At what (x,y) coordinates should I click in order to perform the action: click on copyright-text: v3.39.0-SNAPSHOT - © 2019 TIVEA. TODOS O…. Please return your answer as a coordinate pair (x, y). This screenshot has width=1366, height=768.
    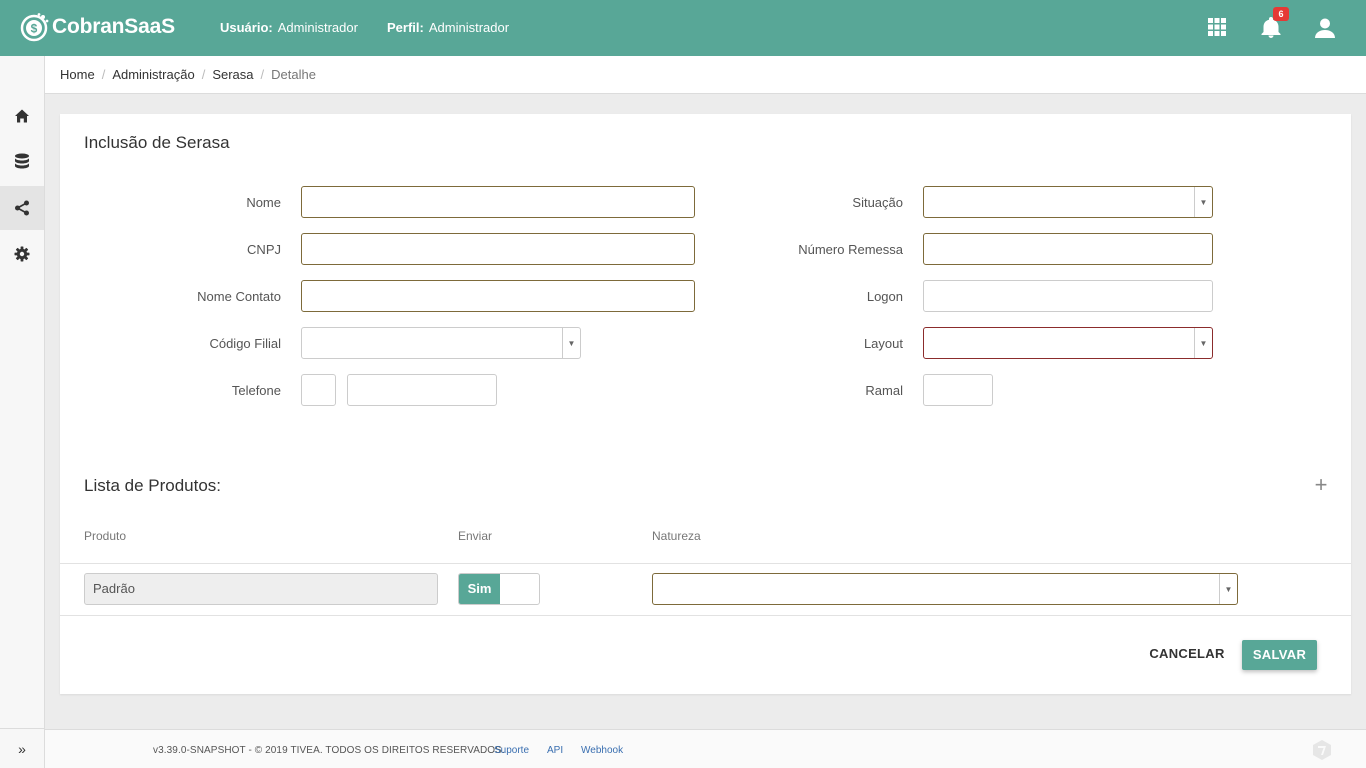
    Looking at the image, I should click on (329, 750).